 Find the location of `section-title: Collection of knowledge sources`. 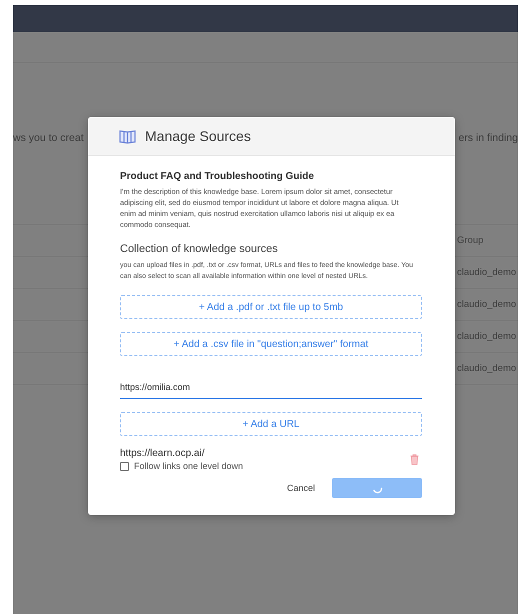

section-title: Collection of knowledge sources is located at coordinates (199, 249).